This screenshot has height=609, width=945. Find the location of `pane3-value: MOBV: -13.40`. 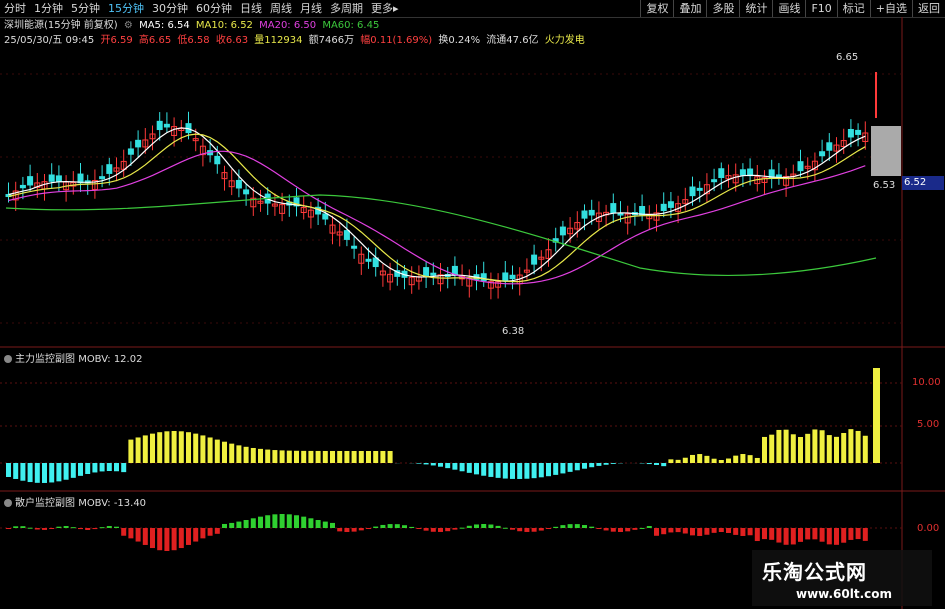

pane3-value: MOBV: -13.40 is located at coordinates (112, 503).